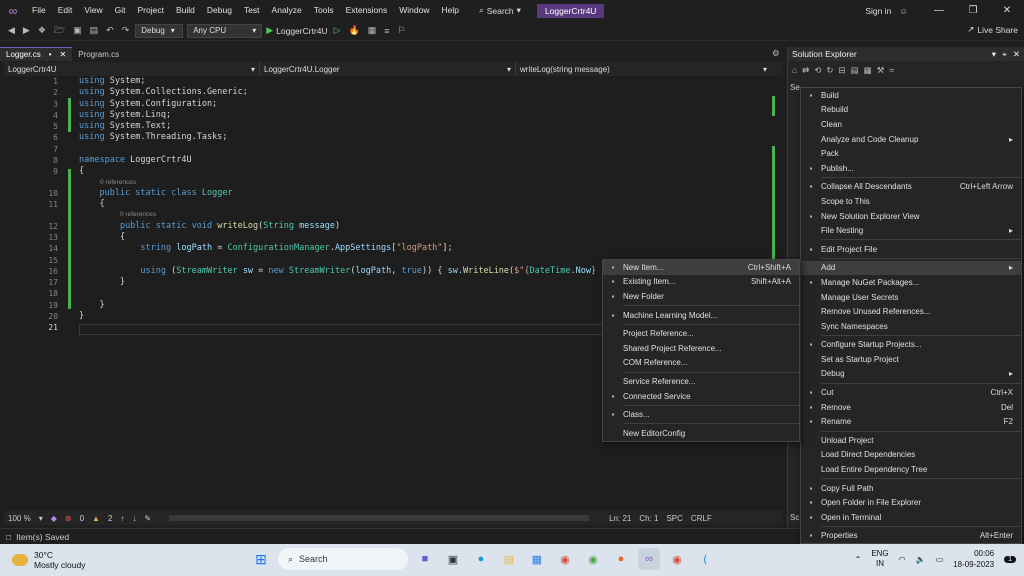 Image resolution: width=1024 pixels, height=576 pixels. I want to click on search-button: ⌕ Search ▾, so click(500, 10).